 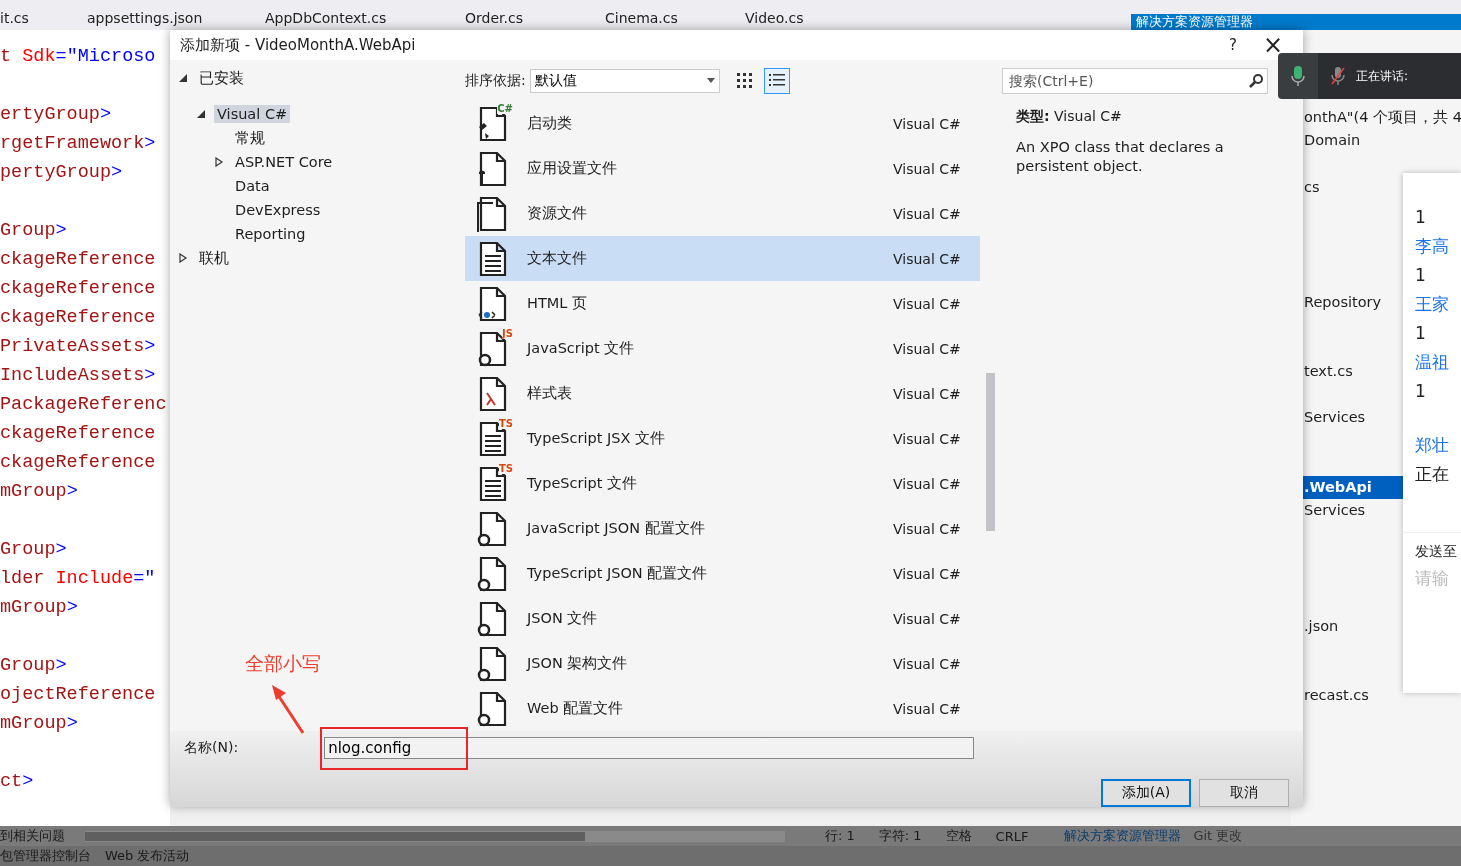 What do you see at coordinates (1338, 76) in the screenshot?
I see `muted-microphone-icon` at bounding box center [1338, 76].